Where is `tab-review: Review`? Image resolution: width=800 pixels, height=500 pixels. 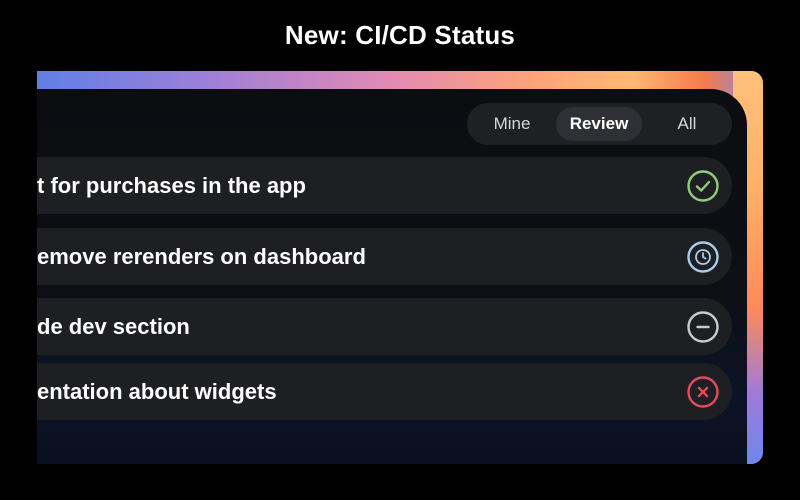
tab-review: Review is located at coordinates (599, 124).